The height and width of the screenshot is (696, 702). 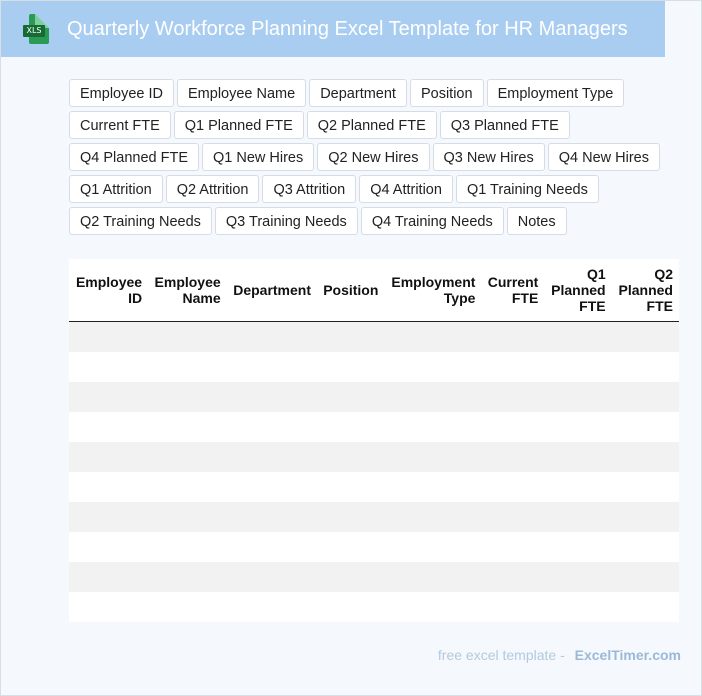 I want to click on field-chip: Q3 Attrition, so click(x=309, y=189).